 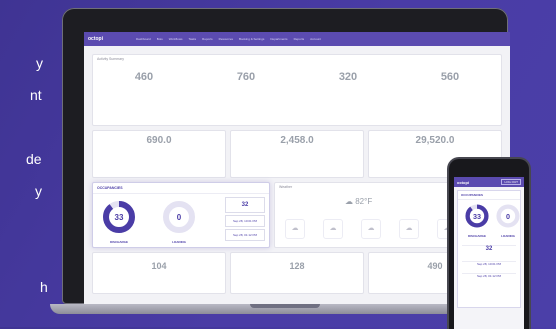 I want to click on loading-donut-chart: 0, so click(x=179, y=217).